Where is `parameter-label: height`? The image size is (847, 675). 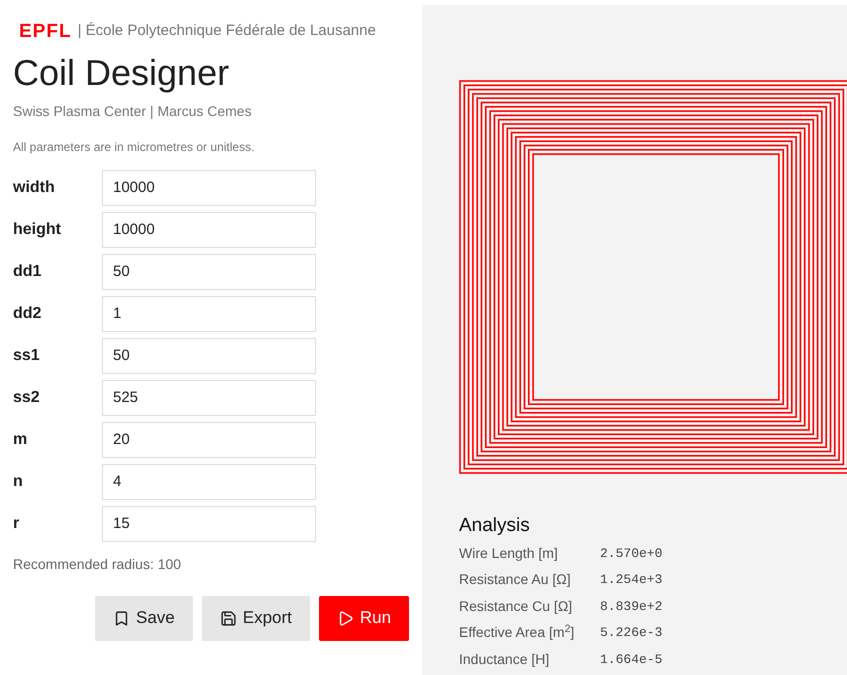 parameter-label: height is located at coordinates (37, 230).